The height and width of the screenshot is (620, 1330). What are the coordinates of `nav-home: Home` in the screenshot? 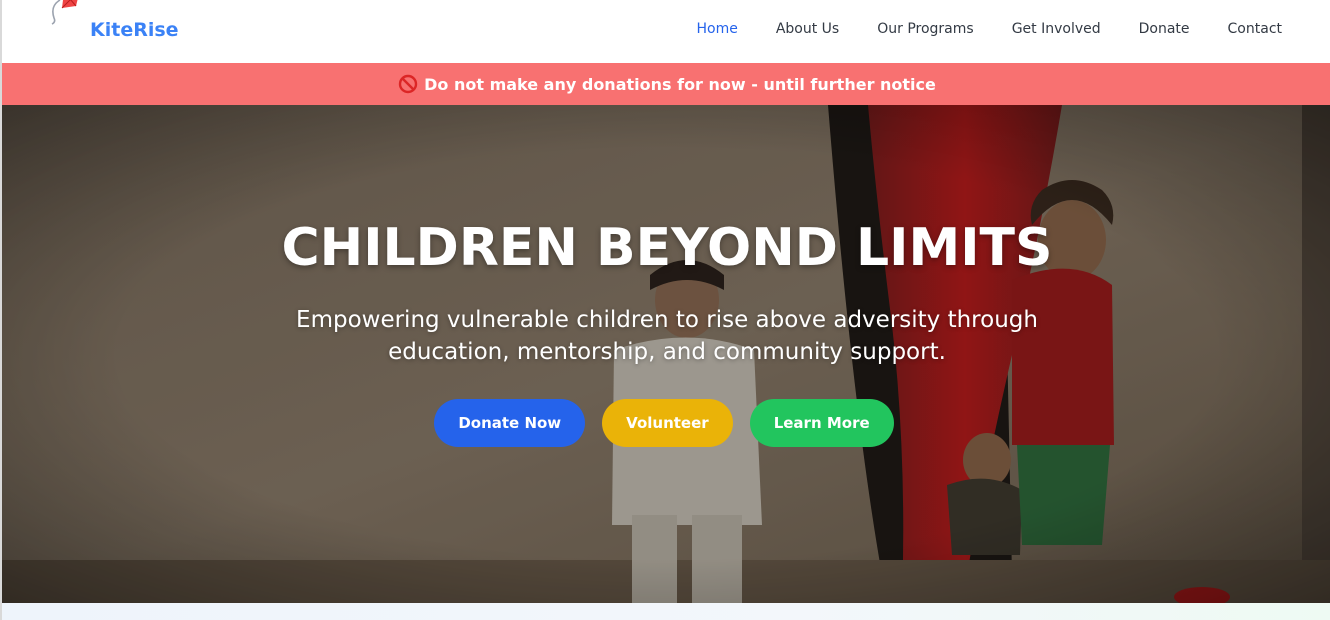 It's located at (716, 29).